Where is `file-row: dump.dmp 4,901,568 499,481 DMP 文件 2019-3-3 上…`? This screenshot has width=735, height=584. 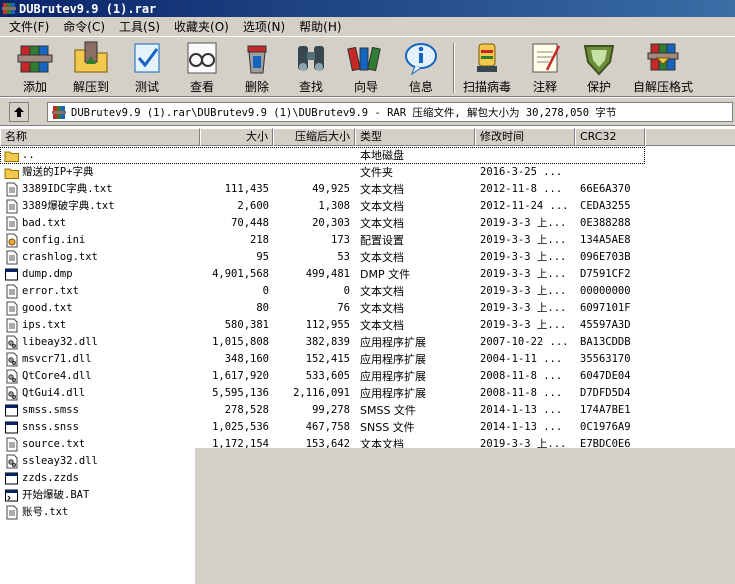 file-row: dump.dmp 4,901,568 499,481 DMP 文件 2019-3-3 上… is located at coordinates (322, 274).